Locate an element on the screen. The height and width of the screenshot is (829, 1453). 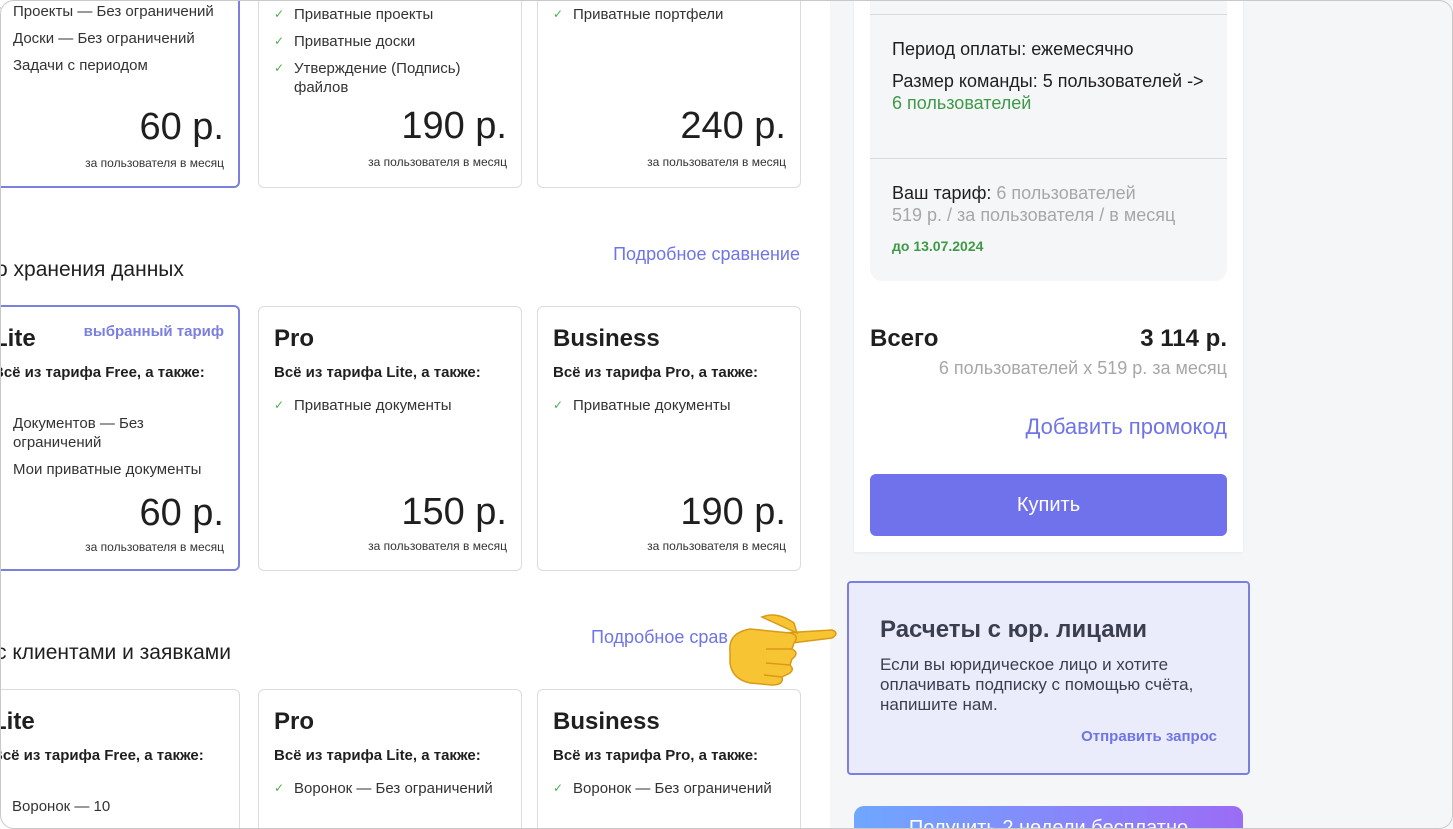
feature-item: ✓Документов — Без ограничений is located at coordinates (116, 433).